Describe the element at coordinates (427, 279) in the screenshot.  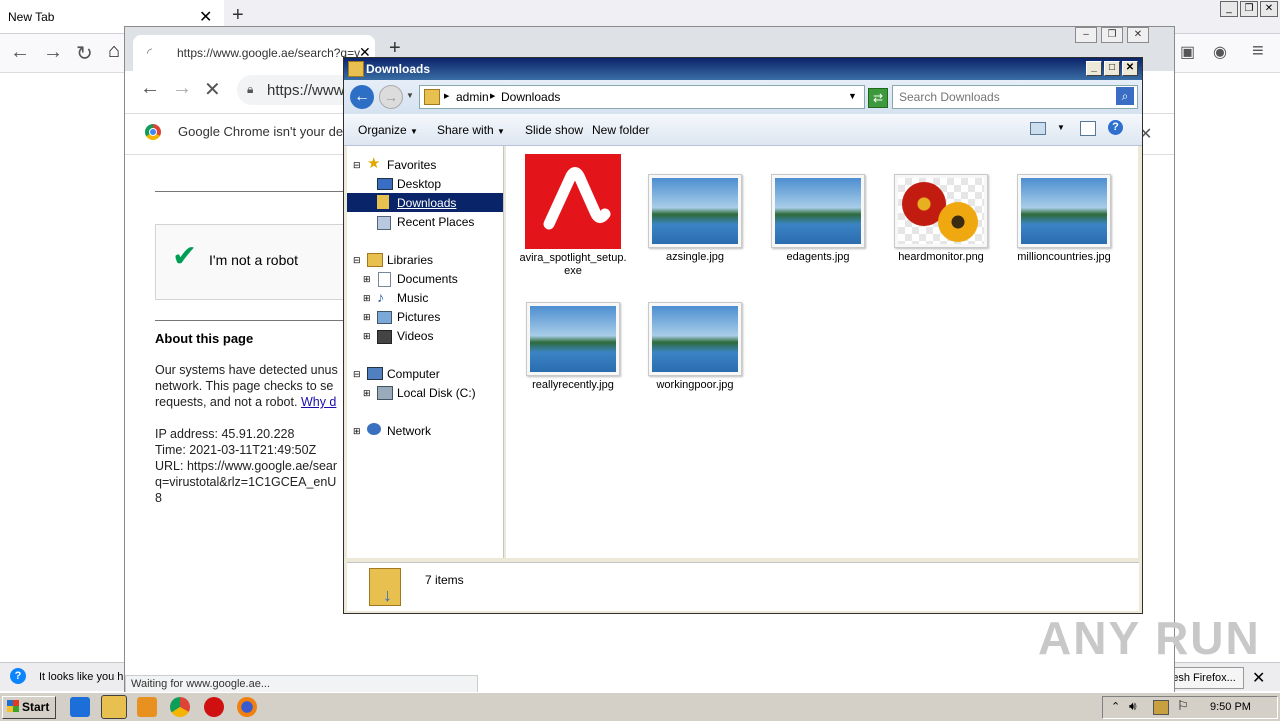
I see `nav-documents: Documents` at that location.